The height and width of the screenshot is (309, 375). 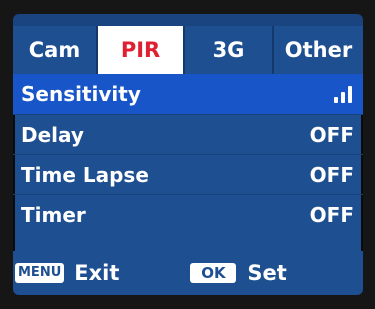 What do you see at coordinates (81, 94) in the screenshot?
I see `menu-item-label: Sensitivity` at bounding box center [81, 94].